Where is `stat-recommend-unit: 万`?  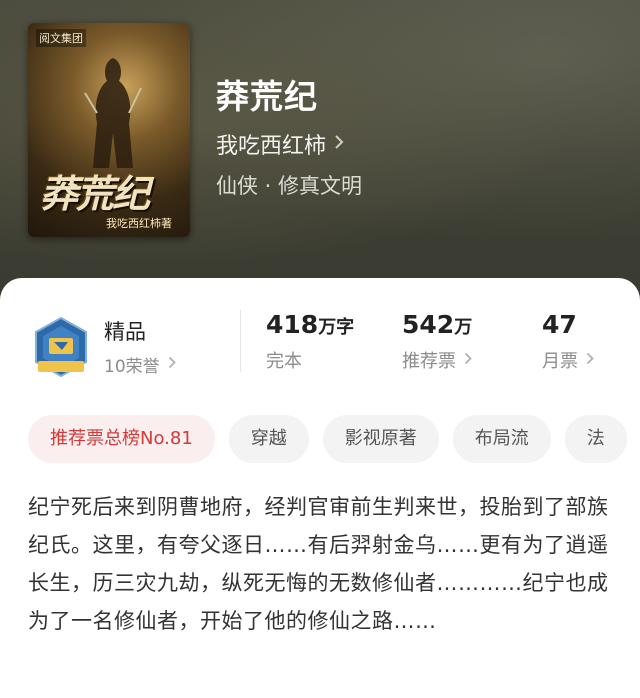
stat-recommend-unit: 万 is located at coordinates (463, 327).